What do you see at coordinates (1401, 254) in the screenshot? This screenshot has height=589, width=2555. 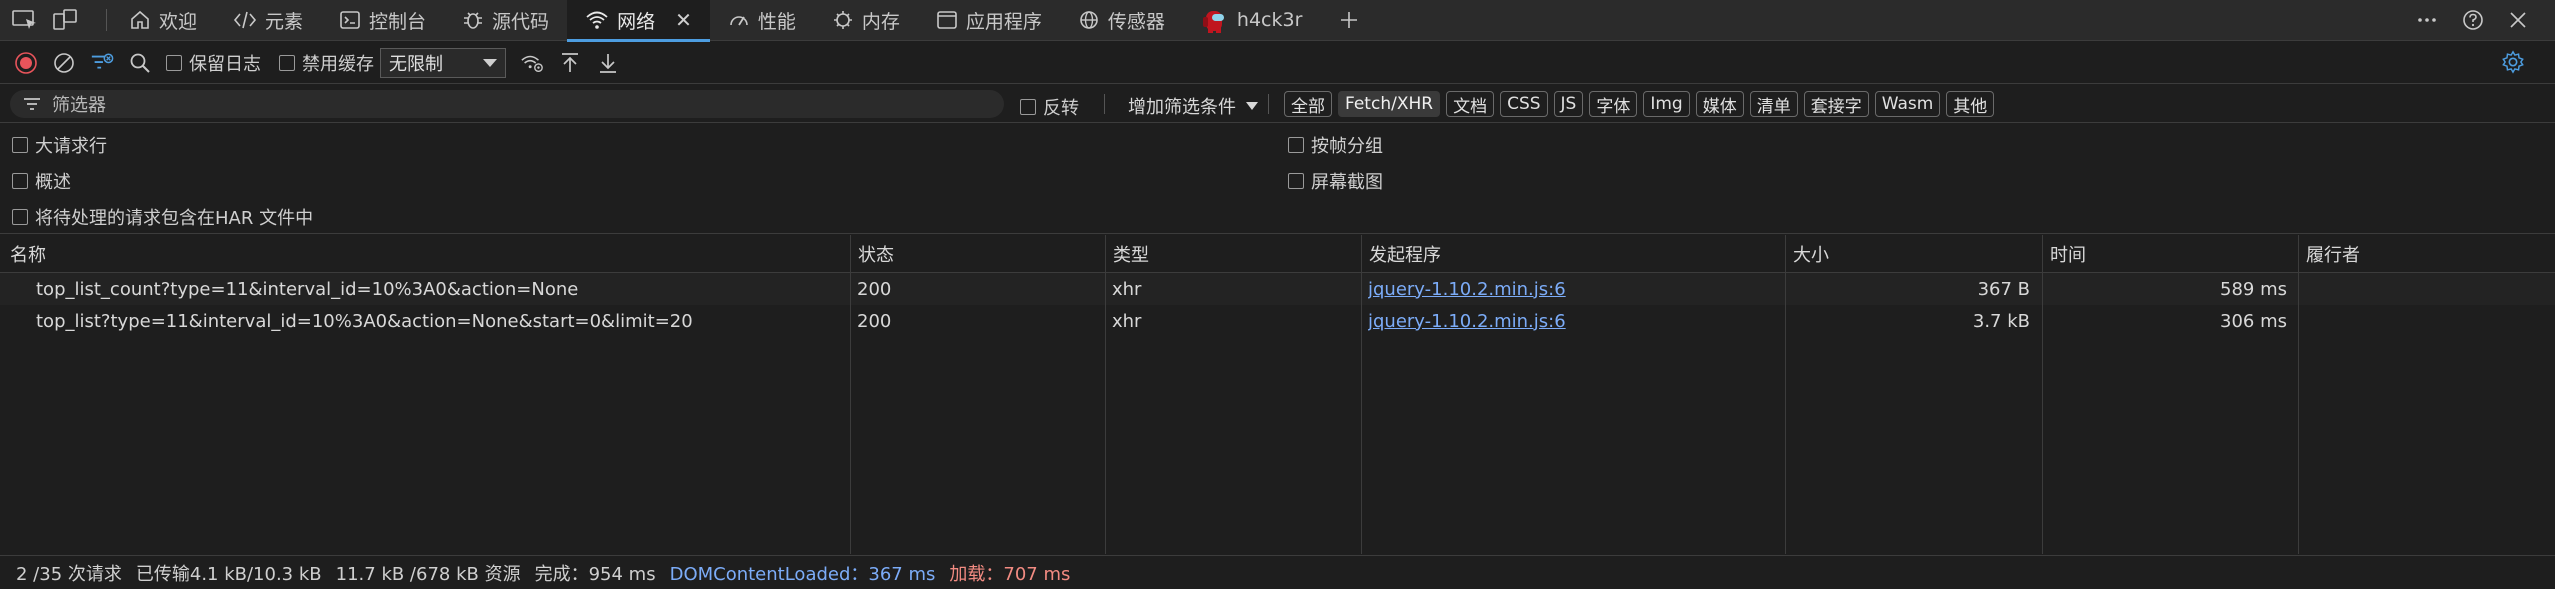 I see `header-initiator: 发起程序` at bounding box center [1401, 254].